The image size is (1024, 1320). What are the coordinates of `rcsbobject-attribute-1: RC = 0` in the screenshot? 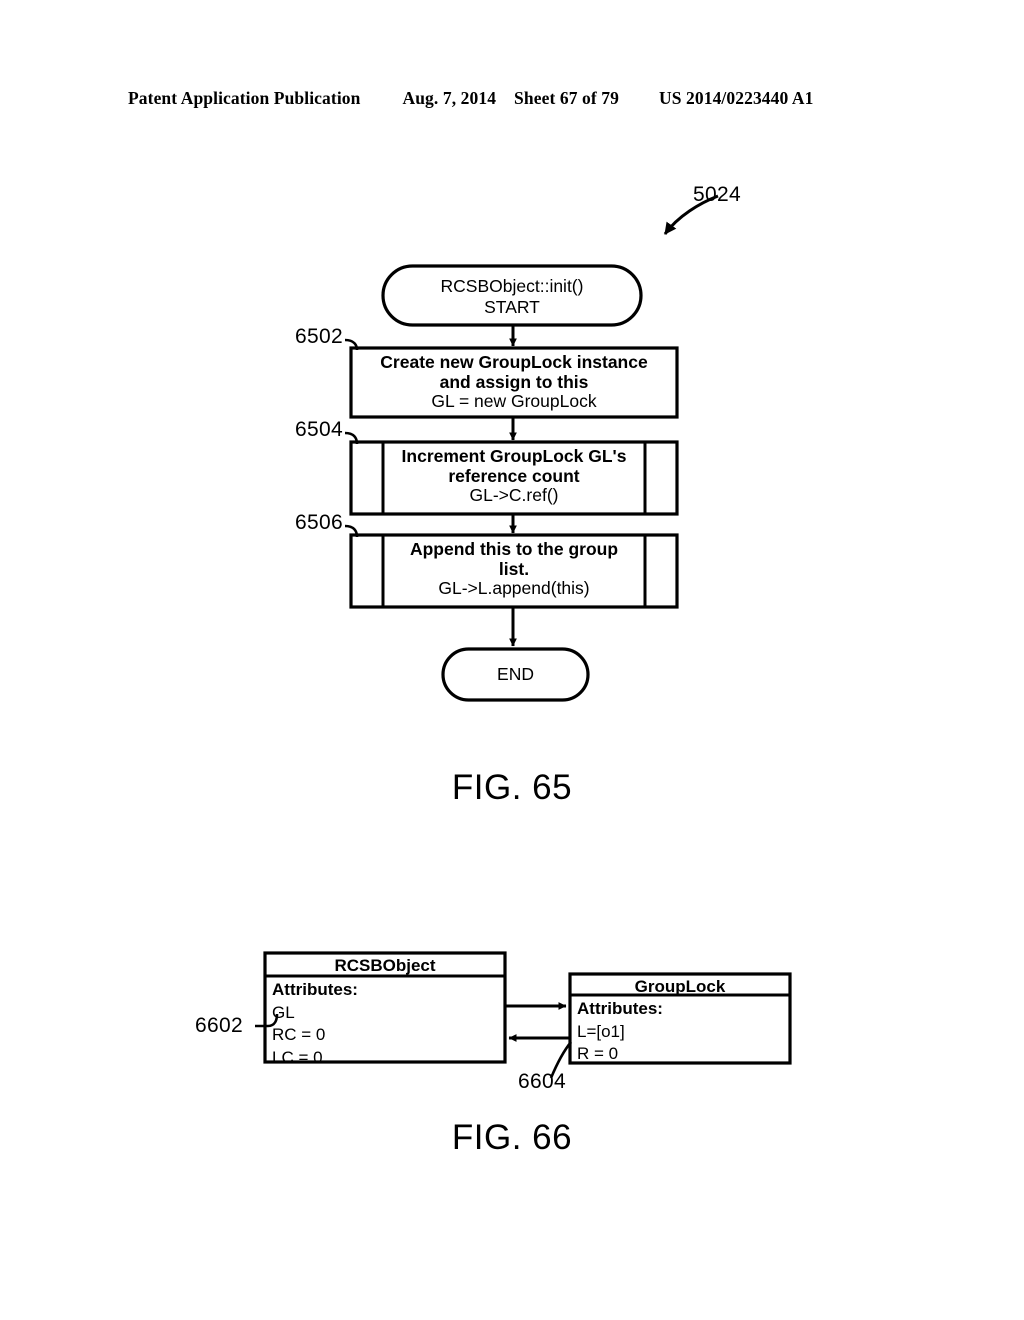 It's located at (299, 1035).